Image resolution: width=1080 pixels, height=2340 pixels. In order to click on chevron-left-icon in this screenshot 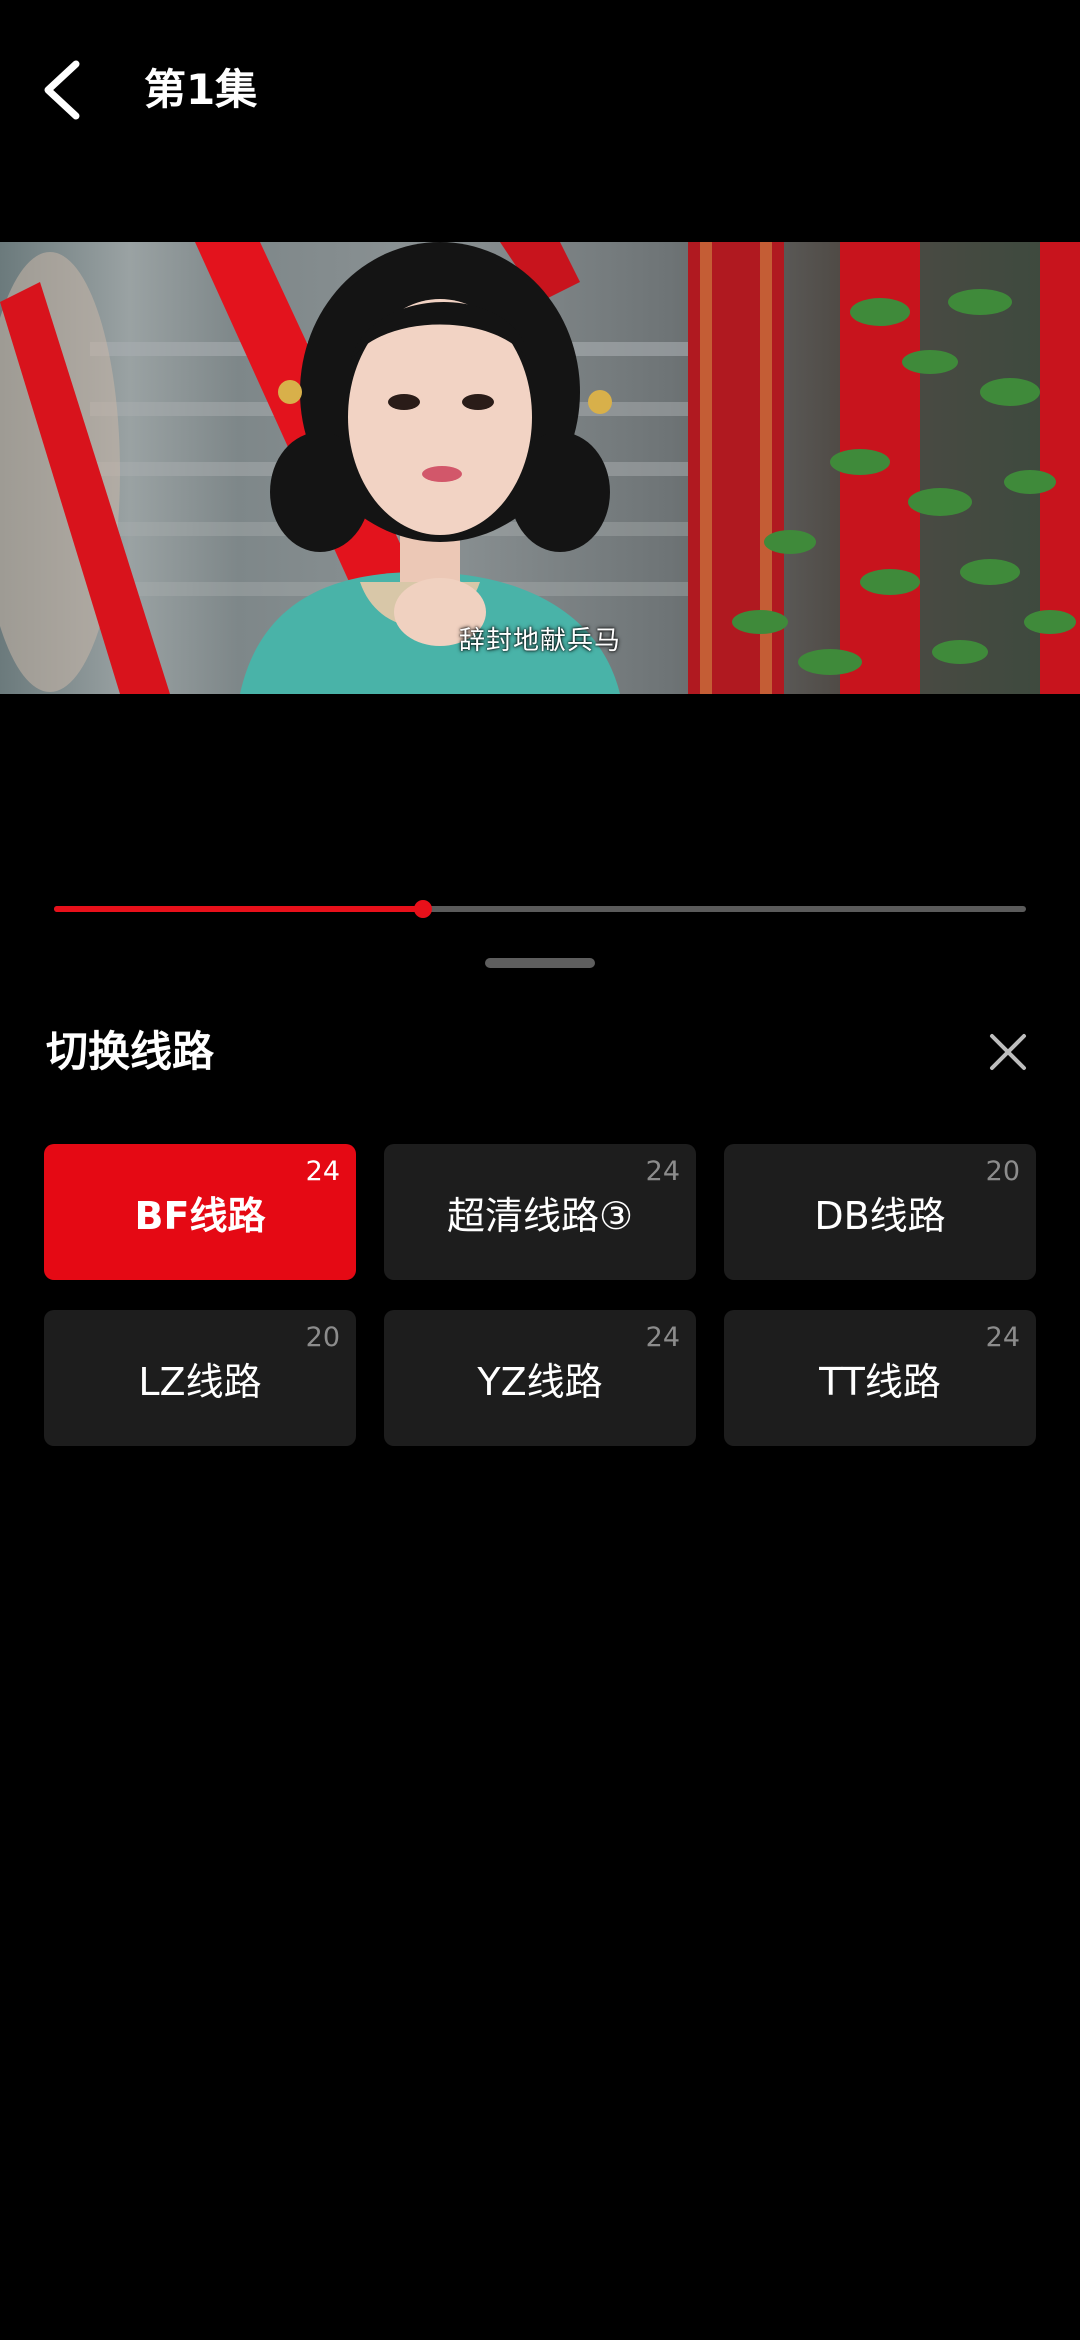, I will do `click(62, 90)`.